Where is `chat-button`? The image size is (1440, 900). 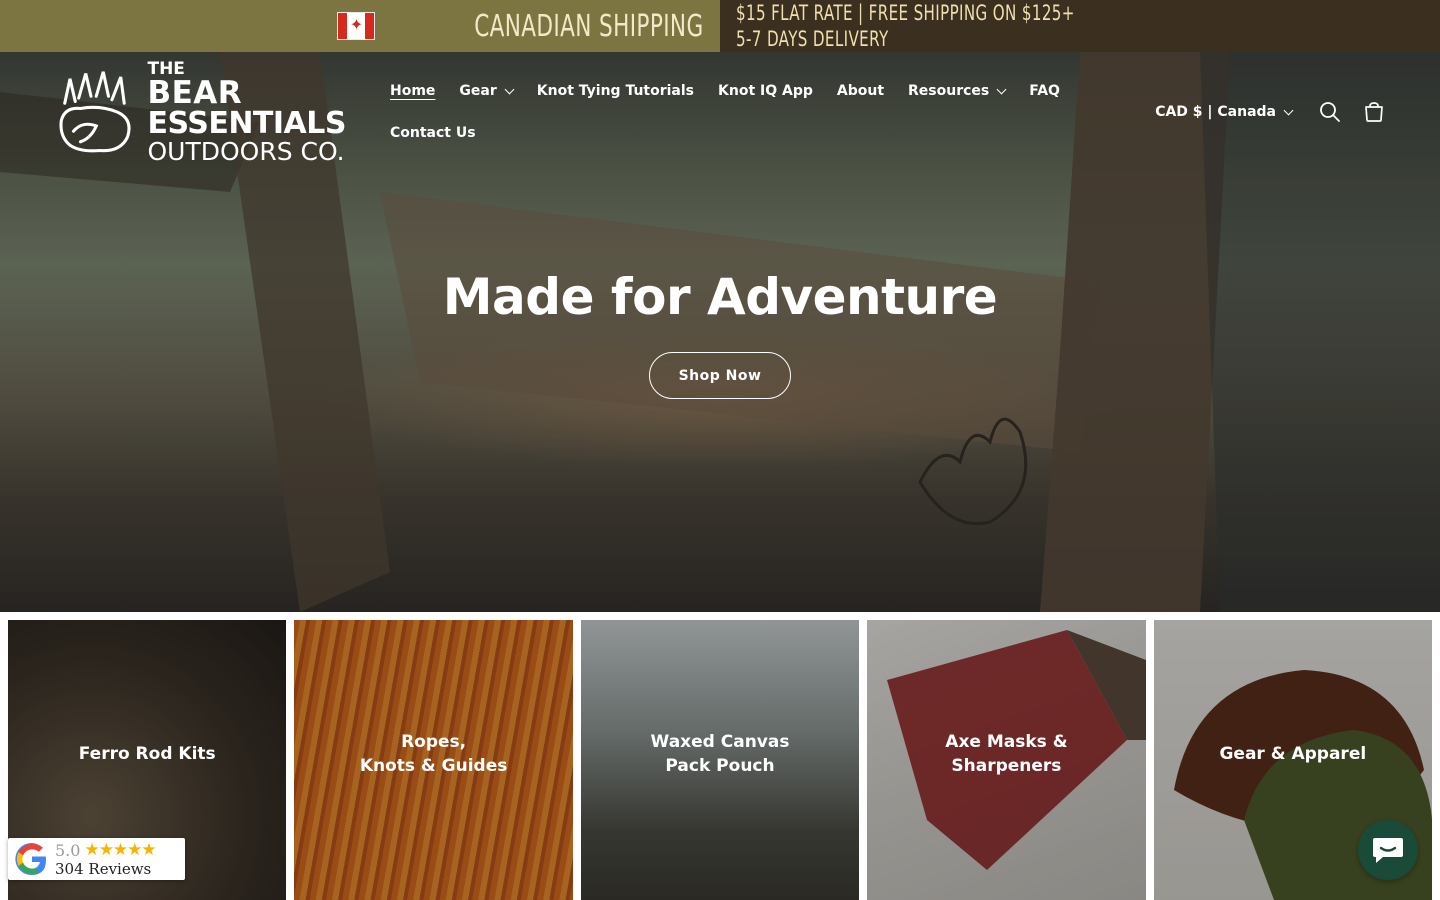
chat-button is located at coordinates (1388, 850).